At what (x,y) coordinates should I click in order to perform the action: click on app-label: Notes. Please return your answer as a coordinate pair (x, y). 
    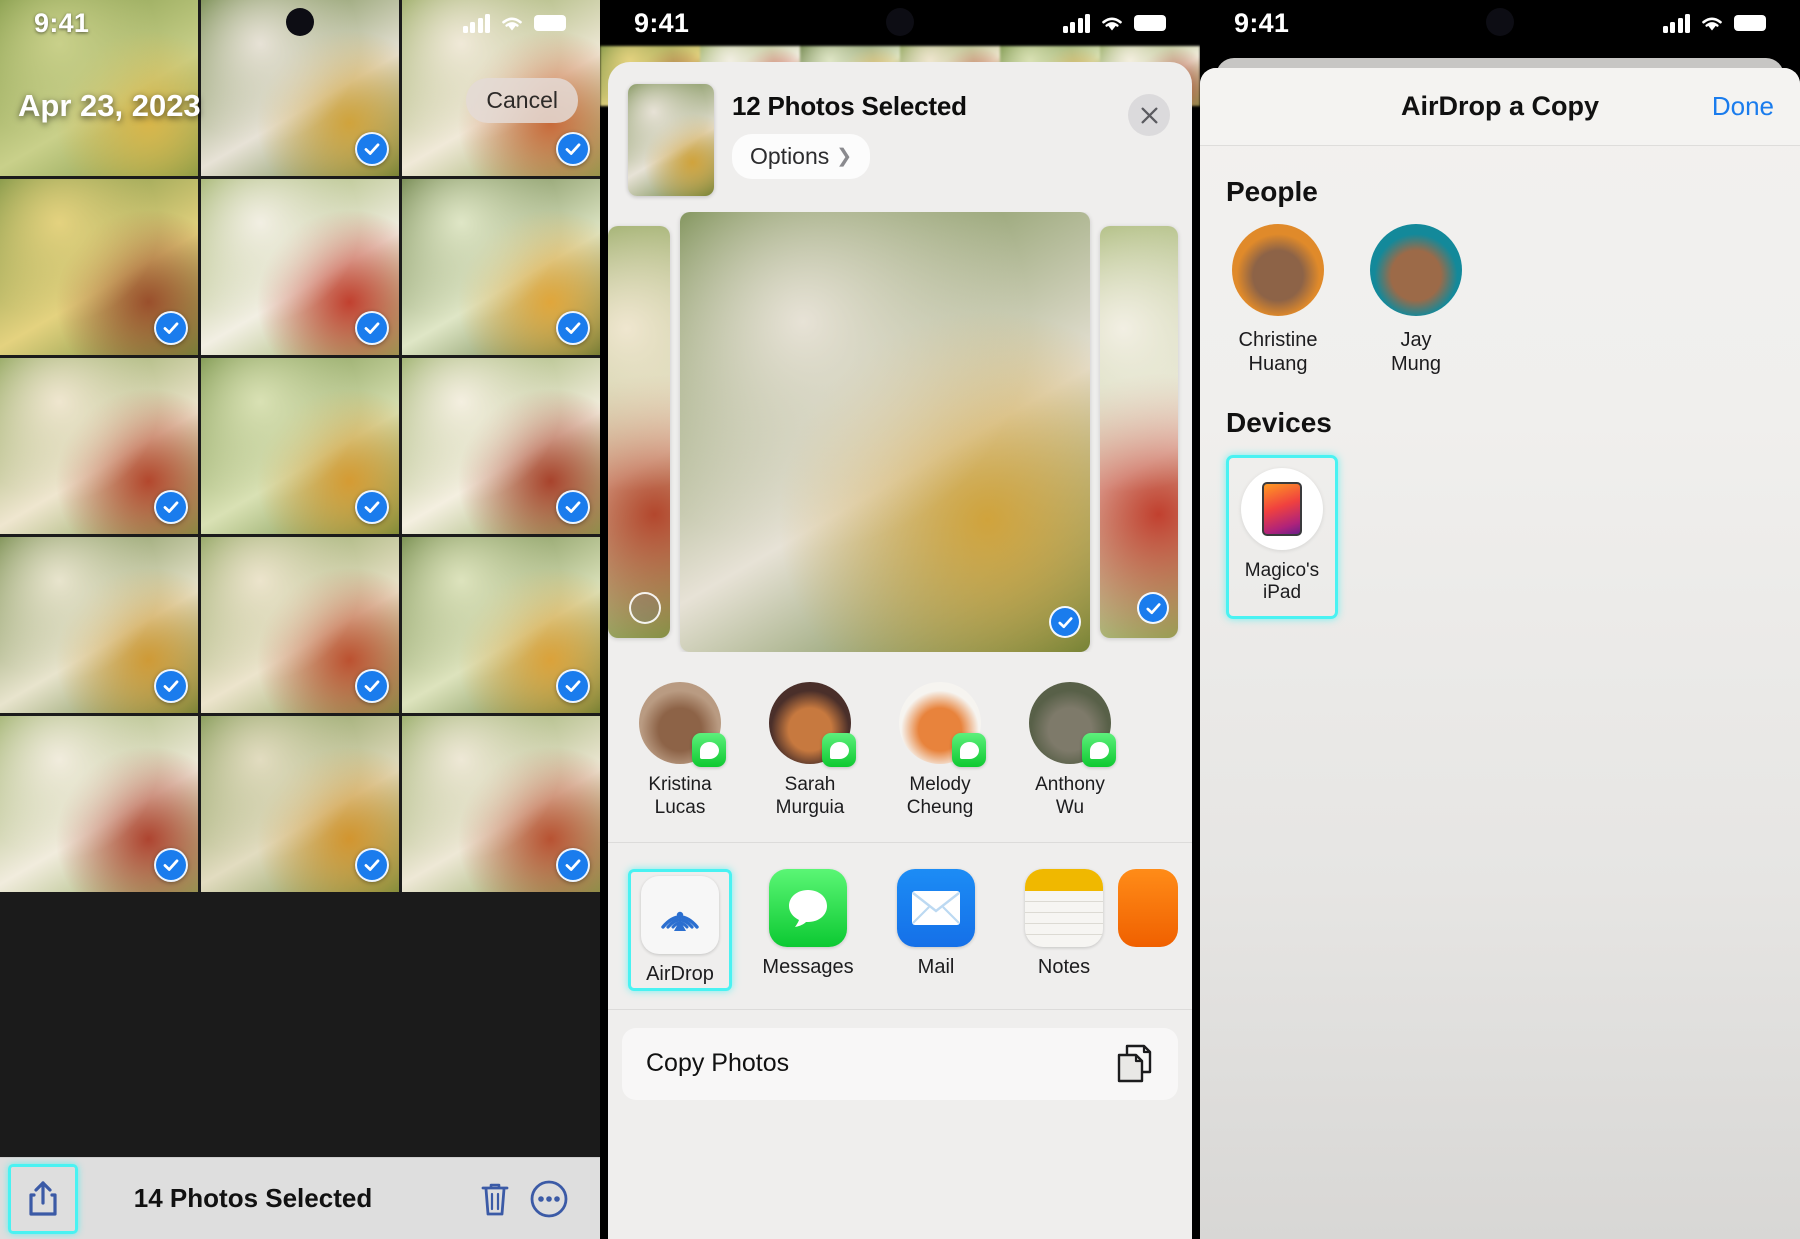
    Looking at the image, I should click on (1064, 966).